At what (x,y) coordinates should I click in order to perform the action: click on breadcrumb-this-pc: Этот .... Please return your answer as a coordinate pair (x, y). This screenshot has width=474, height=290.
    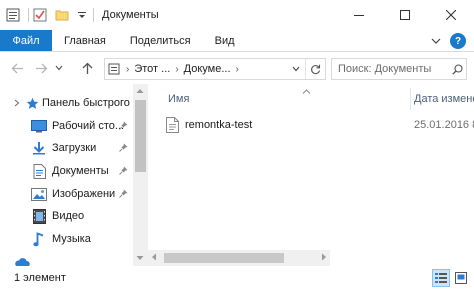
    Looking at the image, I should click on (152, 69).